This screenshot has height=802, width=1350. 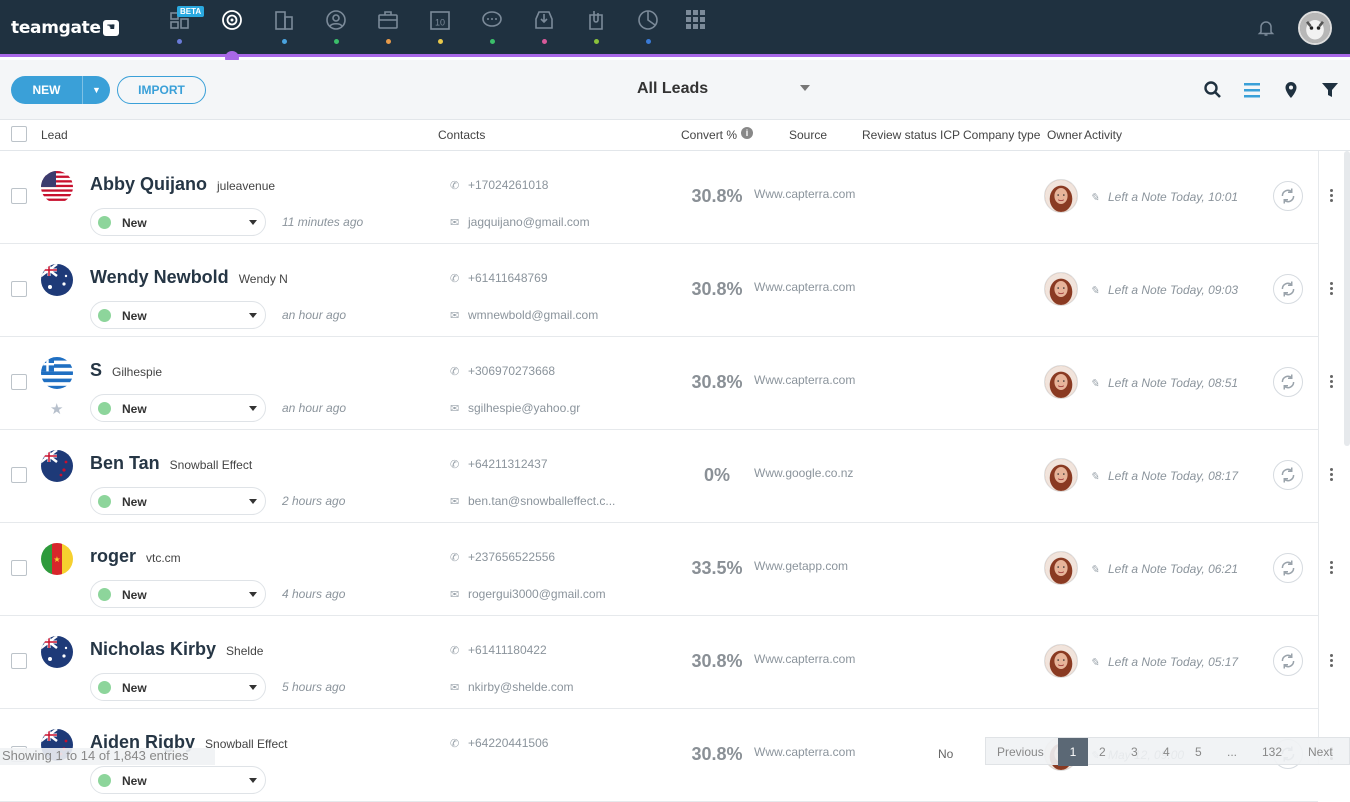 I want to click on chat-icon, so click(x=492, y=20).